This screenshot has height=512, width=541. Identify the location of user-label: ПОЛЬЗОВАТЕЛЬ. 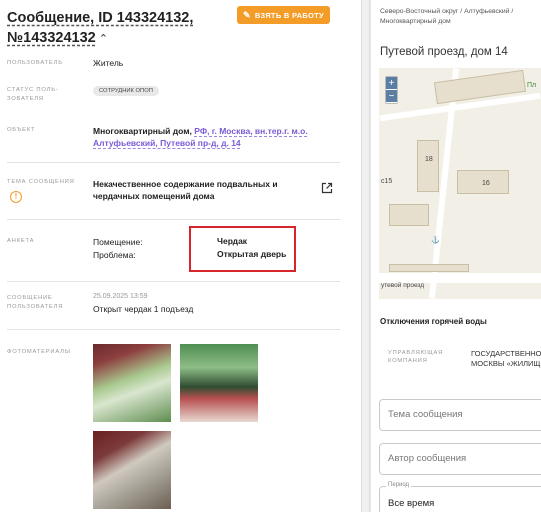
(35, 63).